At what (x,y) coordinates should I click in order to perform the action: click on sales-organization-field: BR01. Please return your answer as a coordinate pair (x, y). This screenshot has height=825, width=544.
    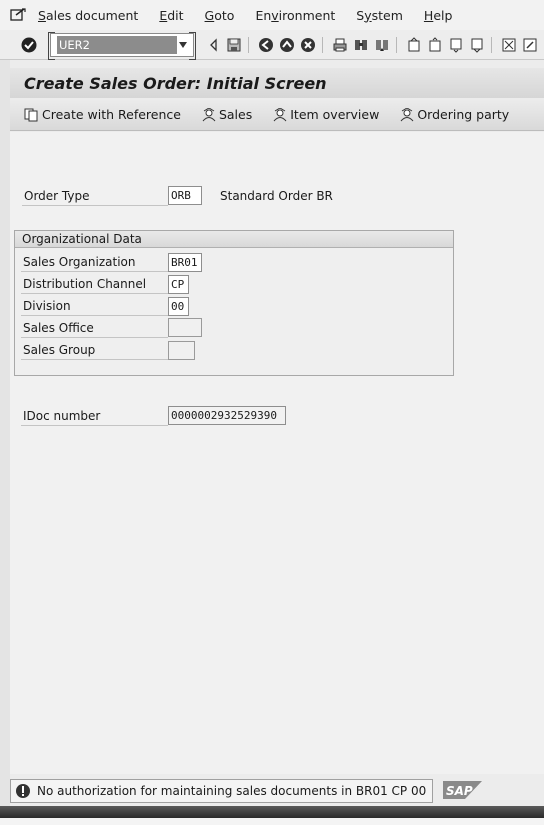
    Looking at the image, I should click on (185, 262).